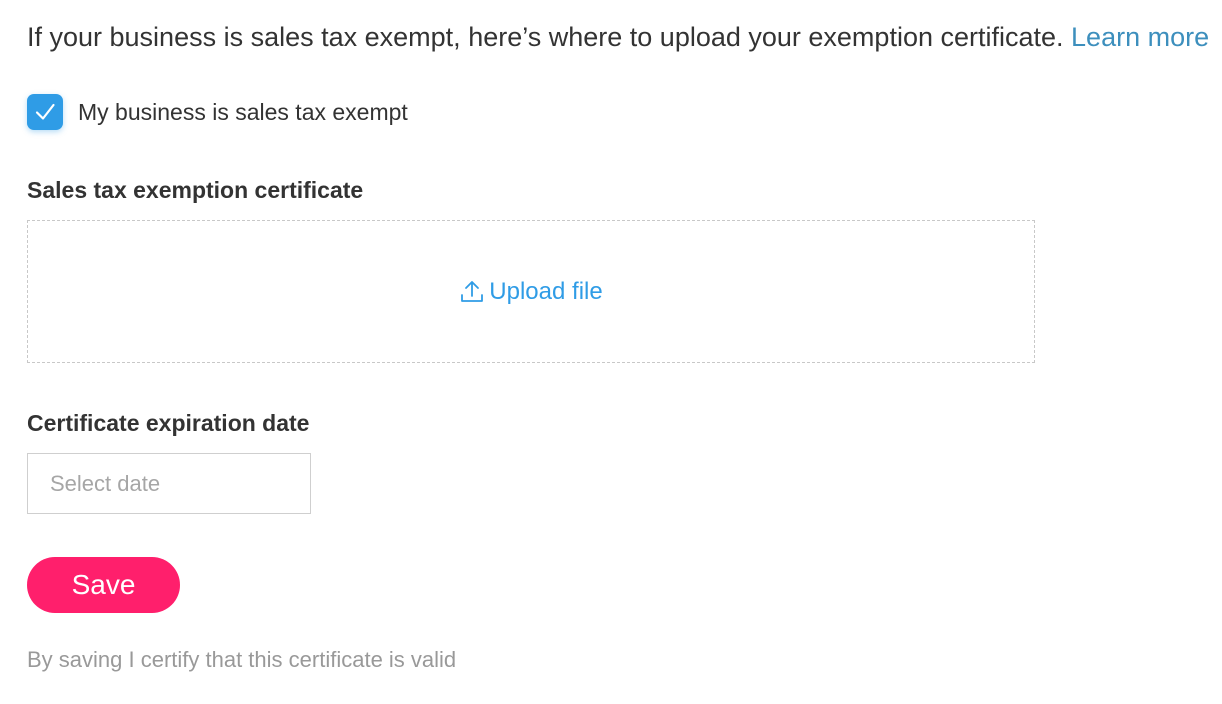 The image size is (1222, 704). I want to click on save-button: Save, so click(103, 585).